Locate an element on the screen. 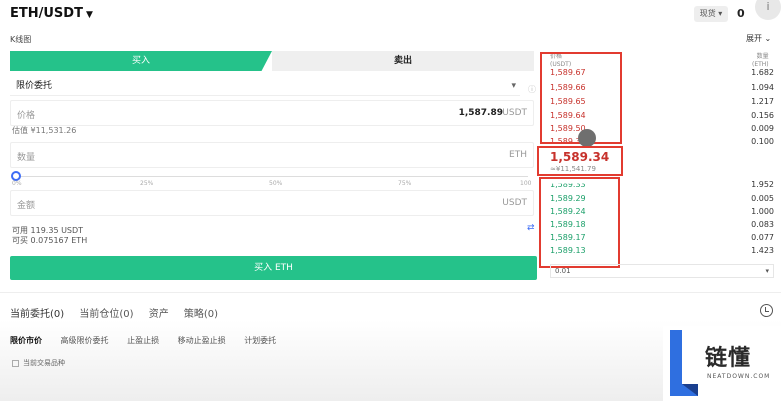  info-icon: i is located at coordinates (768, 10).